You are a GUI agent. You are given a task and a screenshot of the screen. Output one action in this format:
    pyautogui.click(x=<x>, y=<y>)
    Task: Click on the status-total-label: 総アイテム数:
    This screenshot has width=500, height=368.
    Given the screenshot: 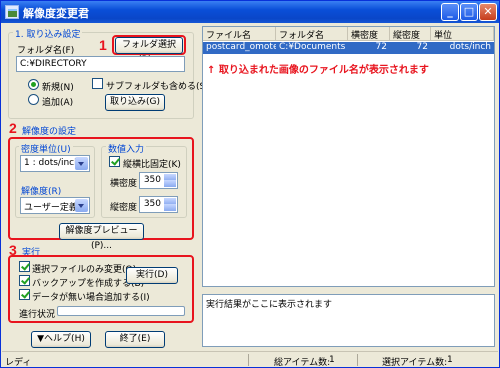 What is the action you would take?
    pyautogui.click(x=302, y=363)
    